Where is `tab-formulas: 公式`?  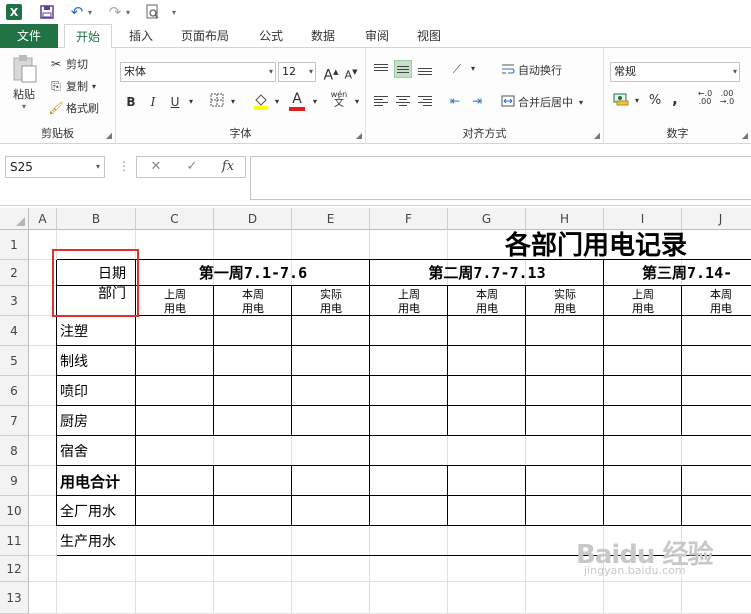
tab-formulas: 公式 is located at coordinates (271, 36).